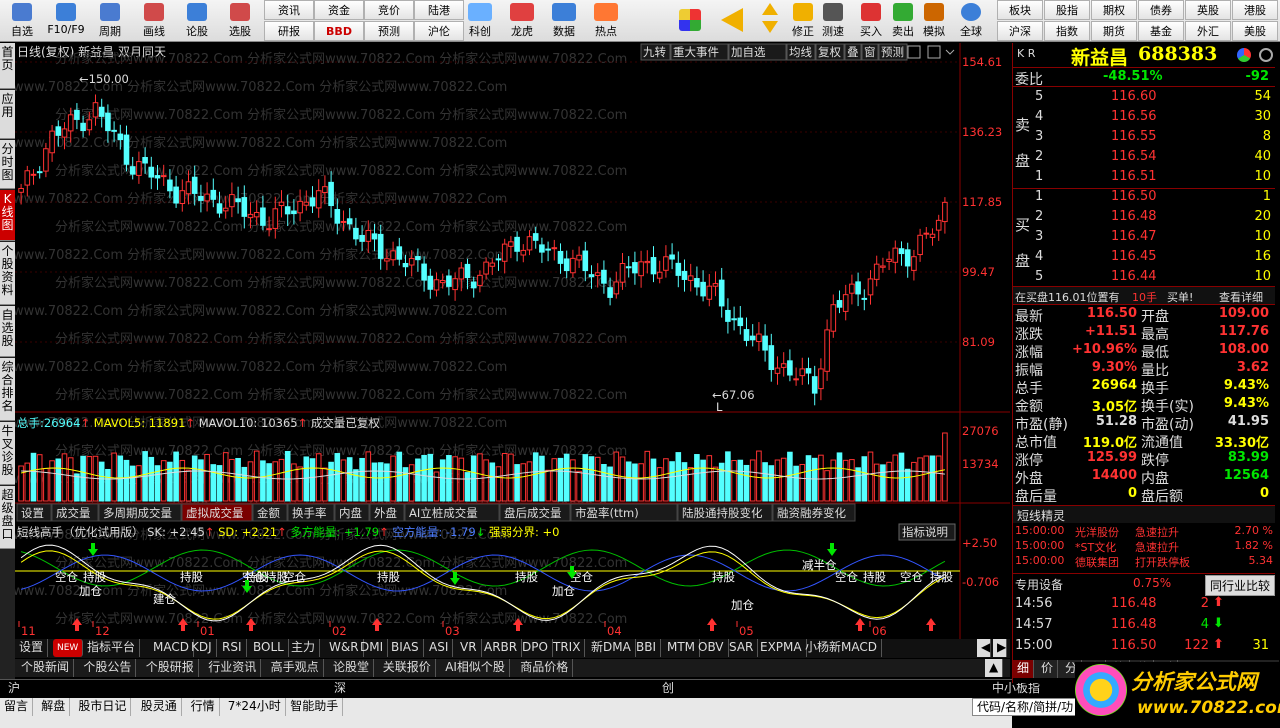  I want to click on indicator-bottom-tab-11: ASI, so click(439, 648).